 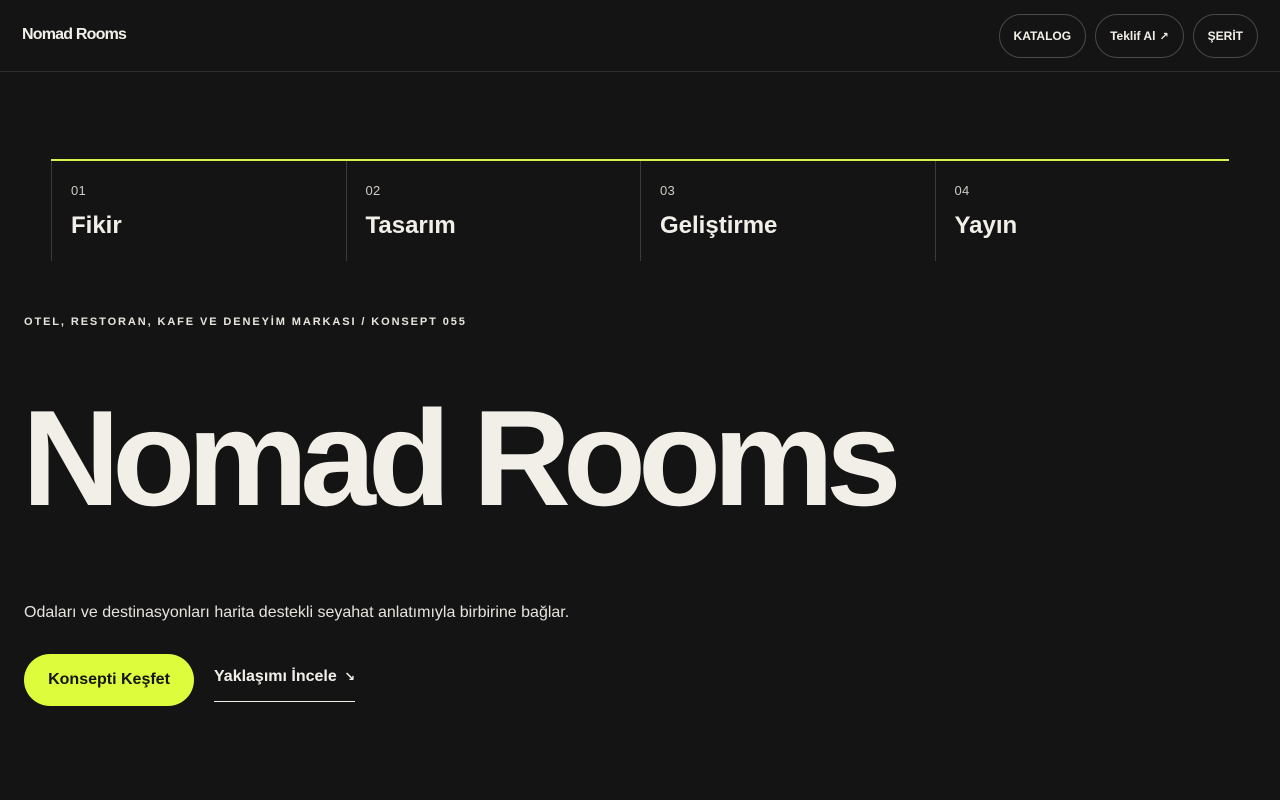 I want to click on brand-logo: Nomad Rooms, so click(x=74, y=35).